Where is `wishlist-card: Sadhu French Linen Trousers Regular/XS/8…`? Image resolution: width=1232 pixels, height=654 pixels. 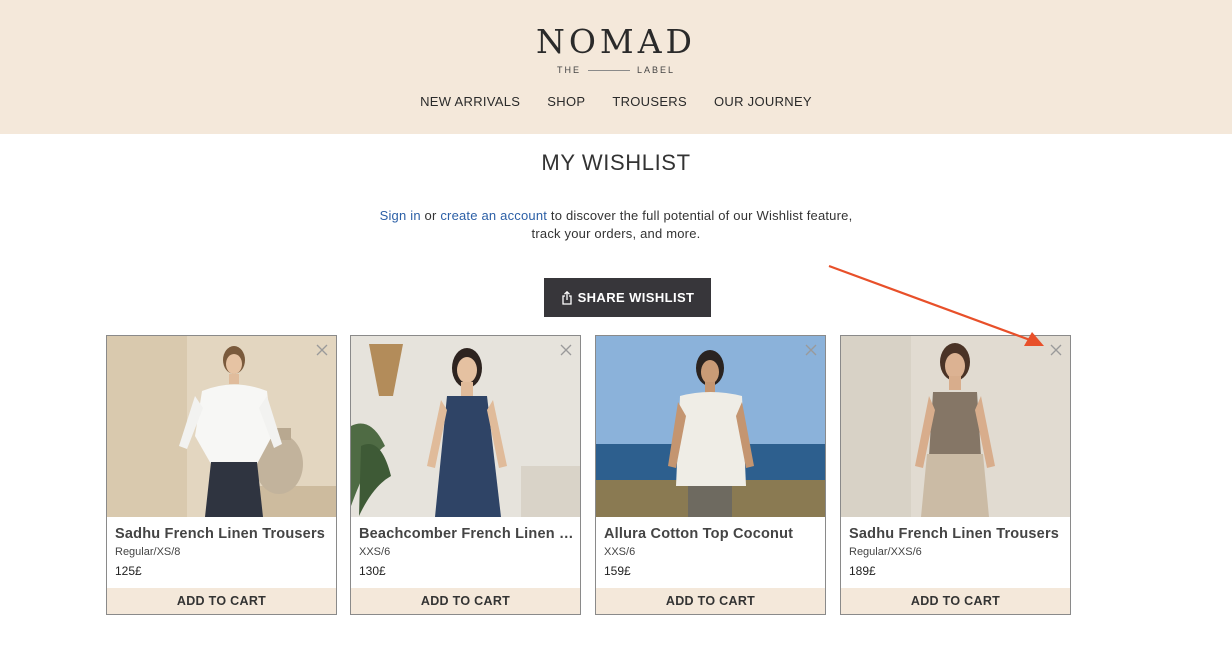 wishlist-card: Sadhu French Linen Trousers Regular/XS/8… is located at coordinates (221, 475).